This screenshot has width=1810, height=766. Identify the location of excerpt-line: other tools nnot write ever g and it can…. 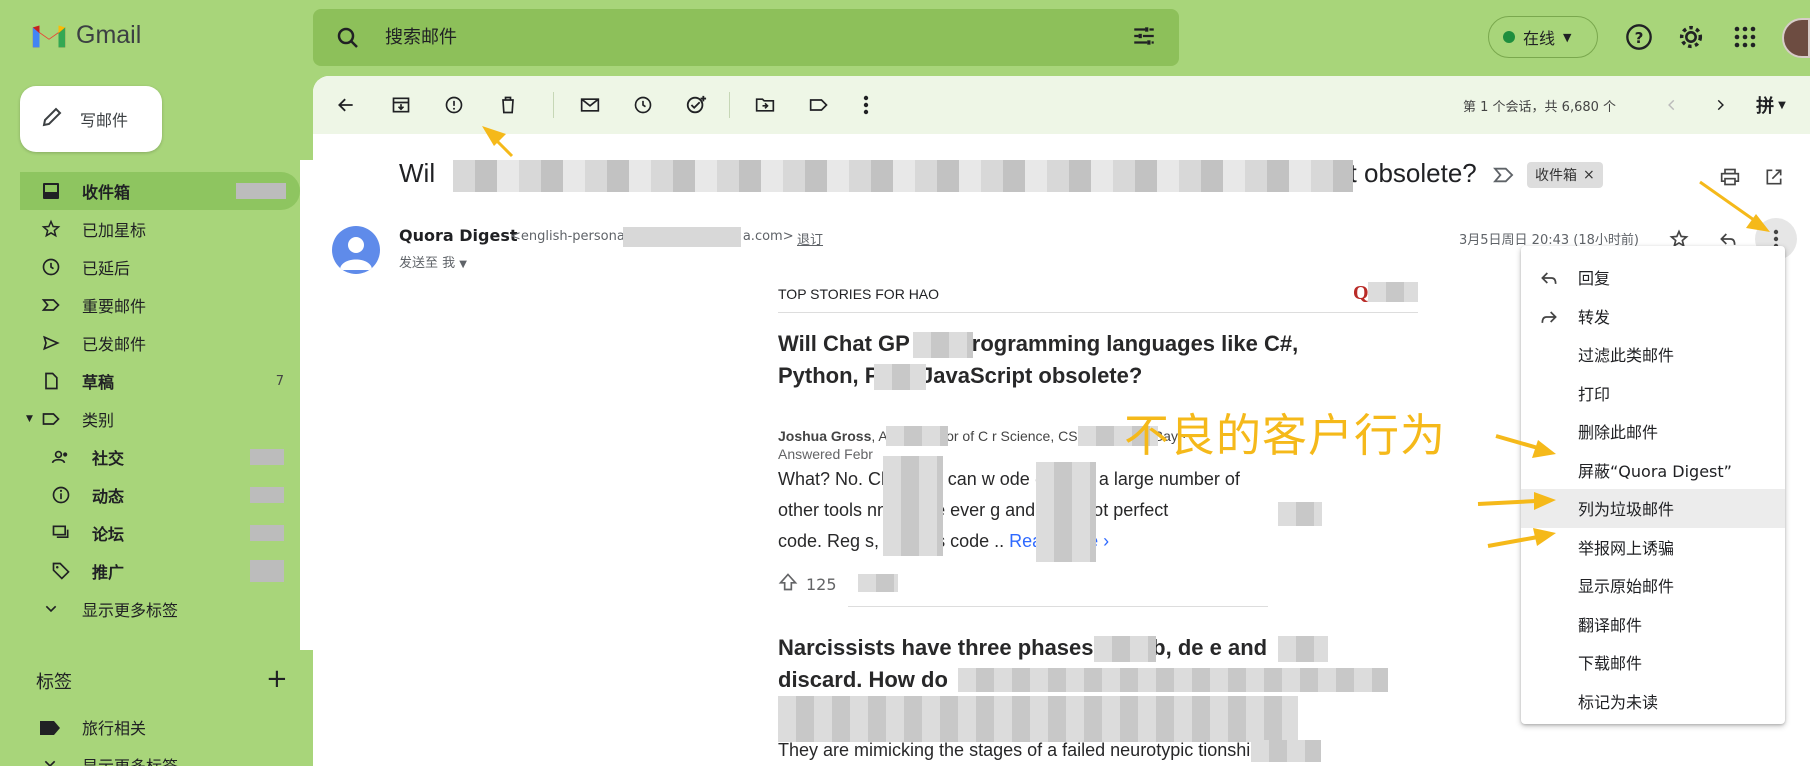
(973, 510).